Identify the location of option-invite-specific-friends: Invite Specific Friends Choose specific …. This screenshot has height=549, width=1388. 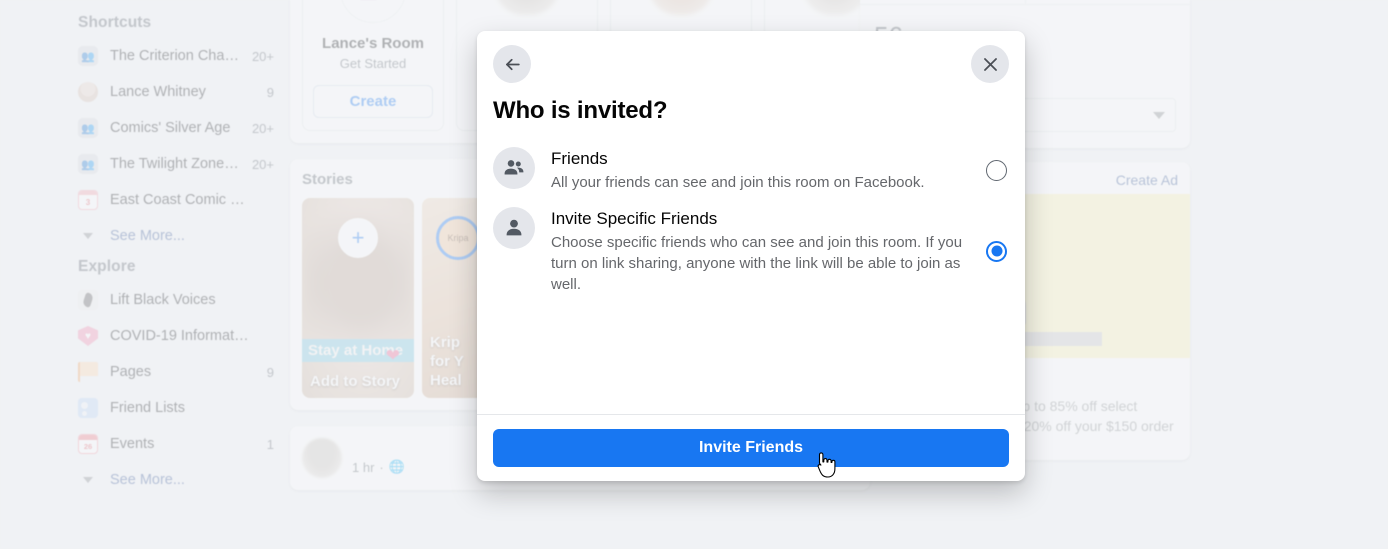
(751, 254).